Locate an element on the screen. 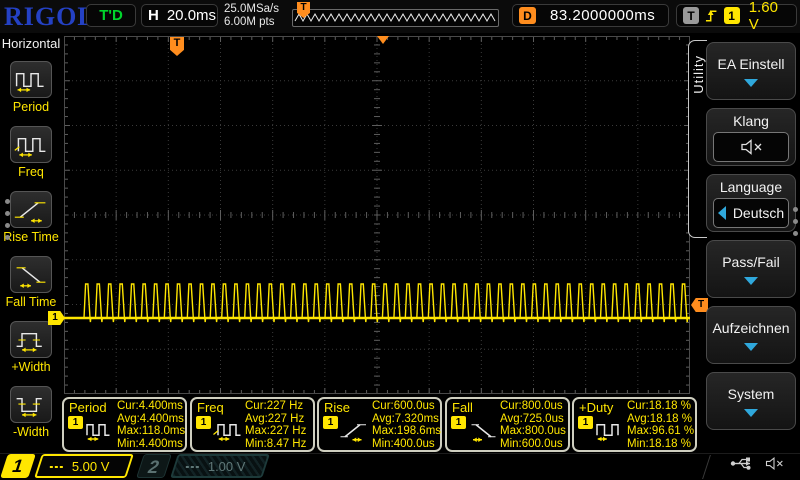  system-button: System is located at coordinates (751, 401).